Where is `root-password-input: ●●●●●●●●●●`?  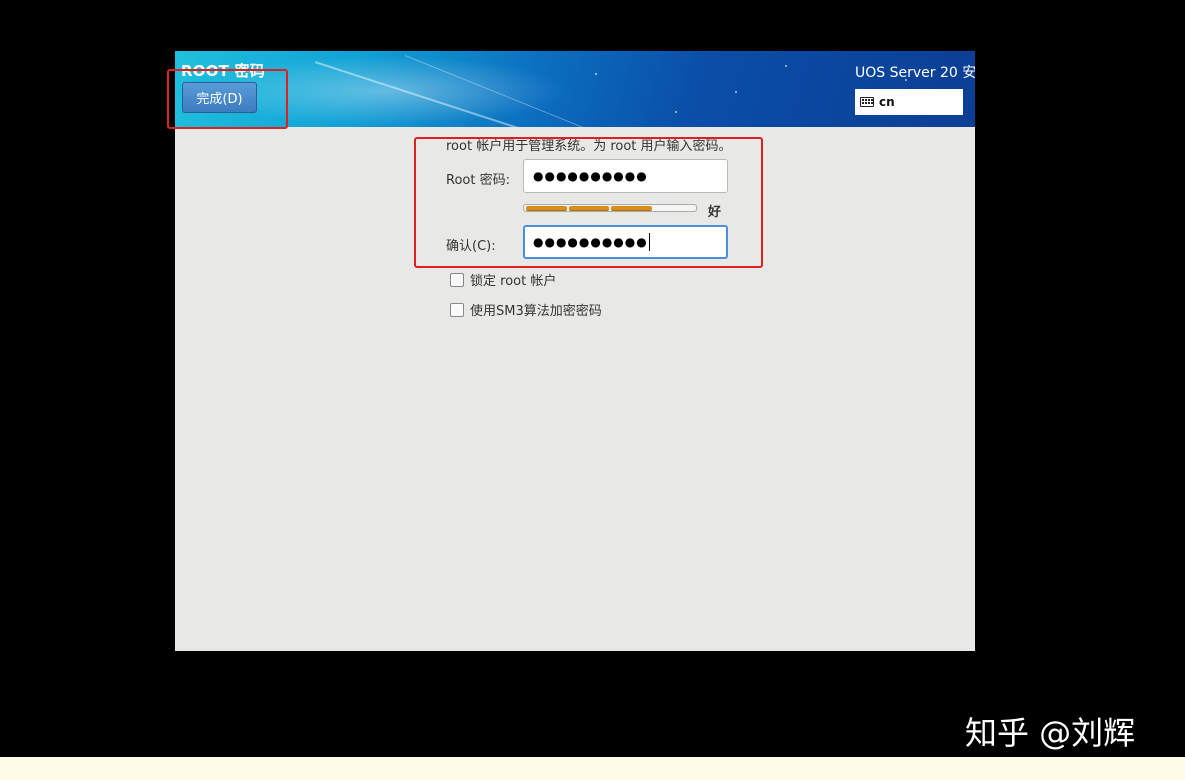
root-password-input: ●●●●●●●●●● is located at coordinates (625, 176).